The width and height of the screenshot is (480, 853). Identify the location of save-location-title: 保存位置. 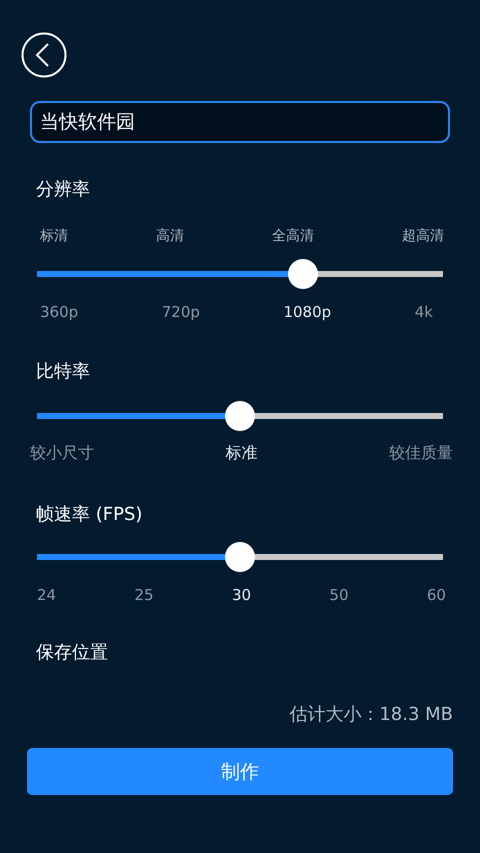
(72, 652).